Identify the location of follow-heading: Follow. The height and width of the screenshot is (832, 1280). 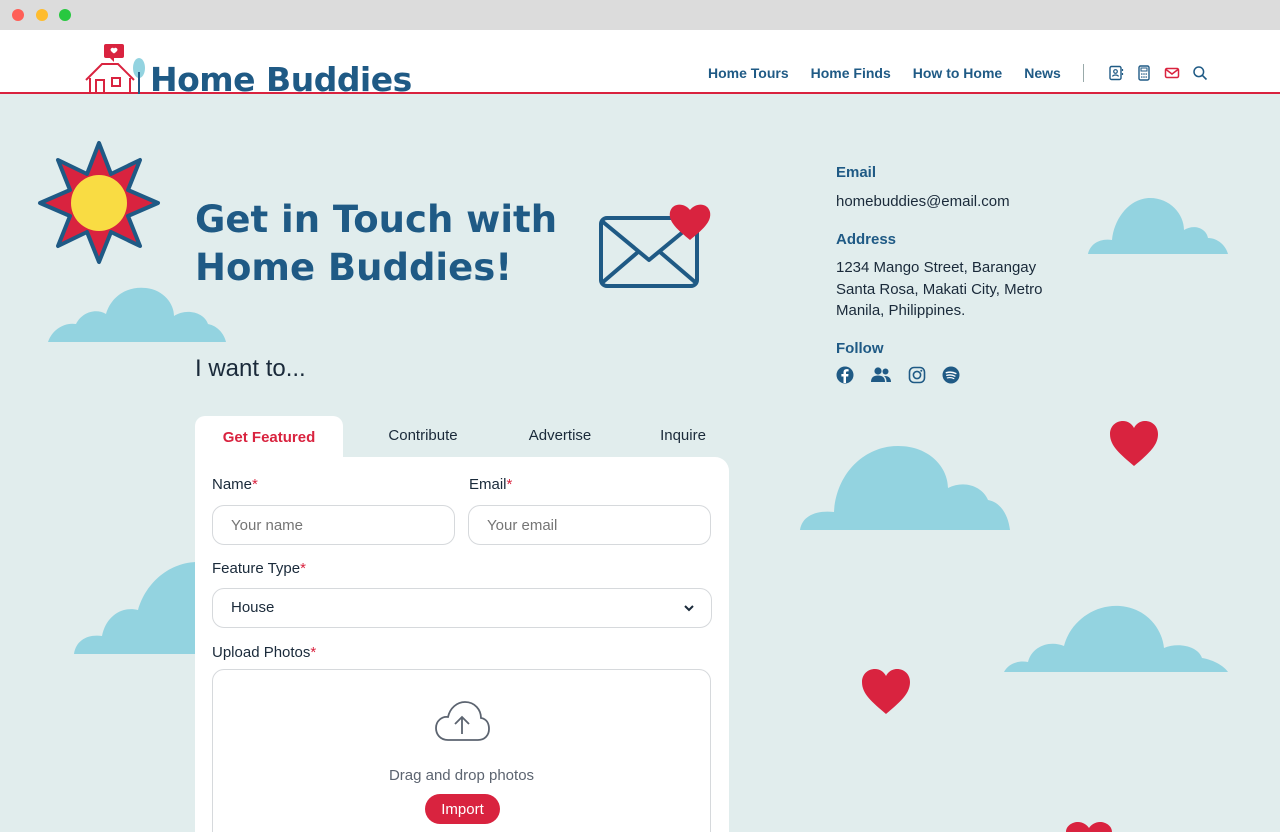
(860, 348).